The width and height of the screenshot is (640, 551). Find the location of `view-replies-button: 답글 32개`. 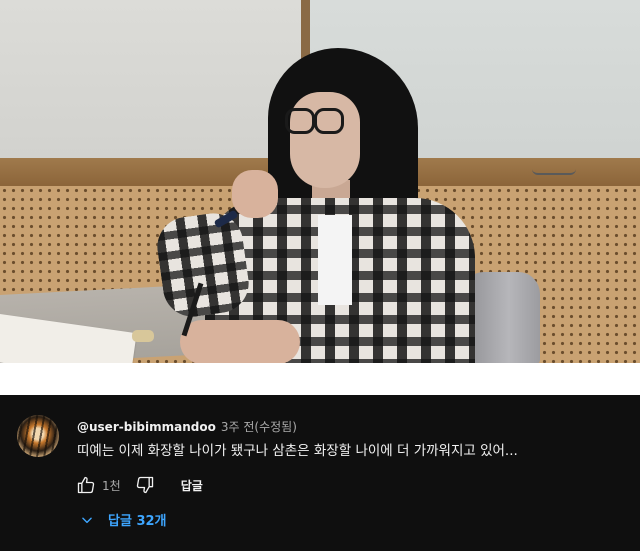

view-replies-button: 답글 32개 is located at coordinates (123, 519).